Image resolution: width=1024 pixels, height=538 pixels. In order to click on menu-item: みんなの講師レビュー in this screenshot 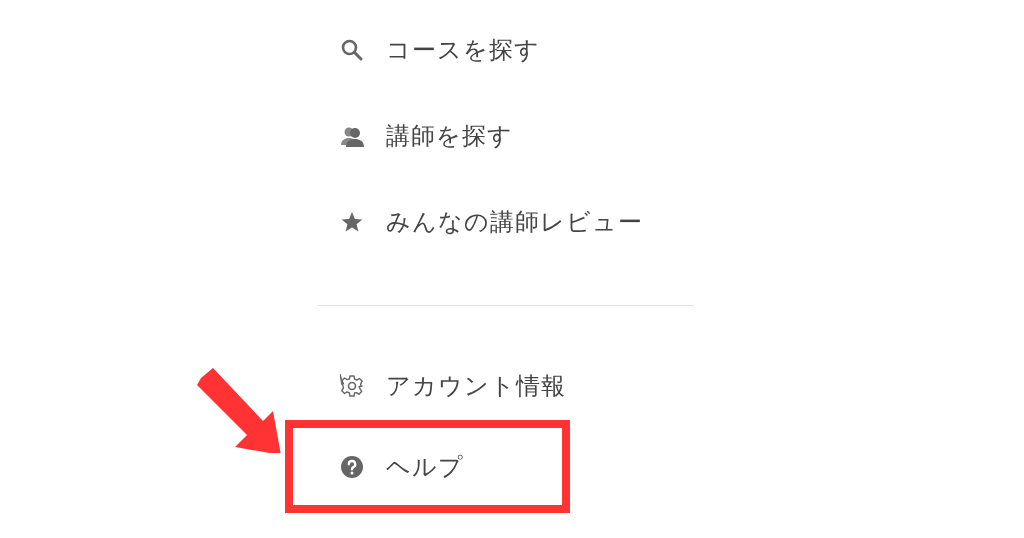, I will do `click(491, 222)`.